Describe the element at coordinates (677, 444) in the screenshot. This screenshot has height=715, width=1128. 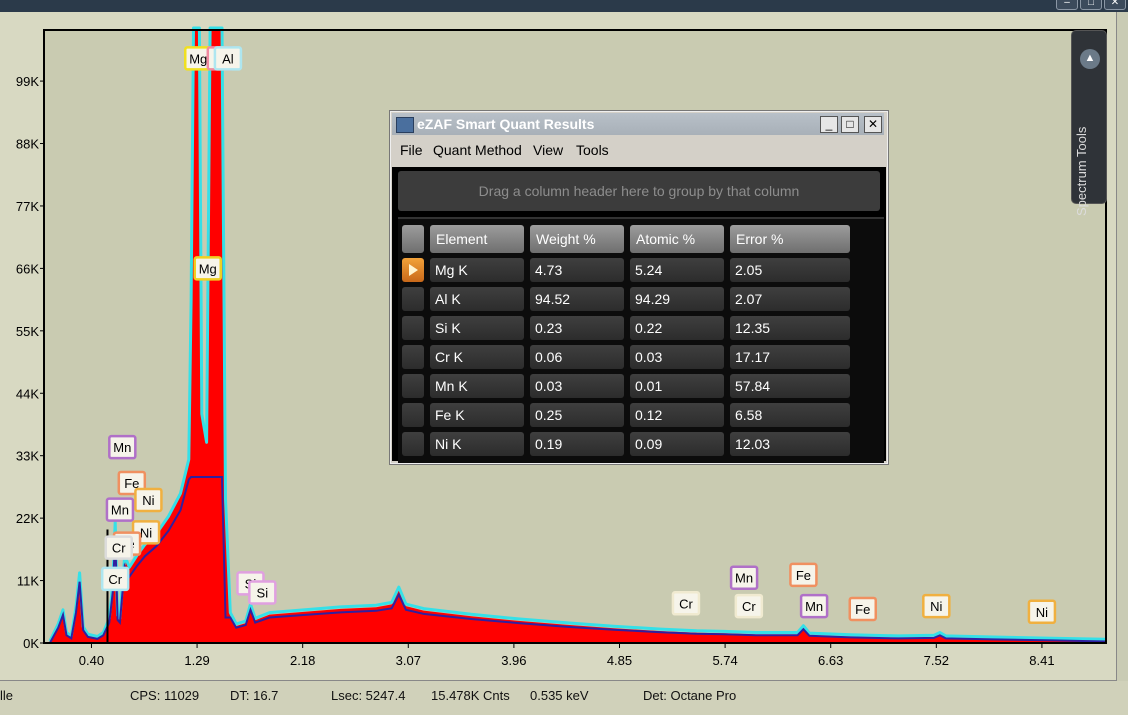
I see `cell-atomic: 0.09` at that location.